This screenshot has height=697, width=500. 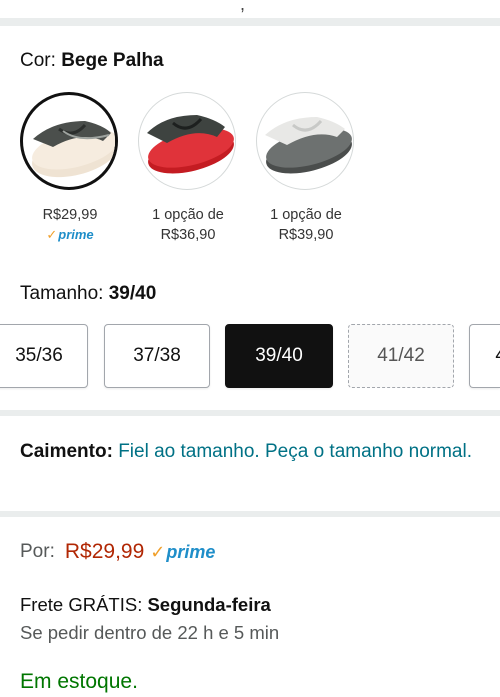 I want to click on fit-label: Caimento:, so click(x=66, y=451).